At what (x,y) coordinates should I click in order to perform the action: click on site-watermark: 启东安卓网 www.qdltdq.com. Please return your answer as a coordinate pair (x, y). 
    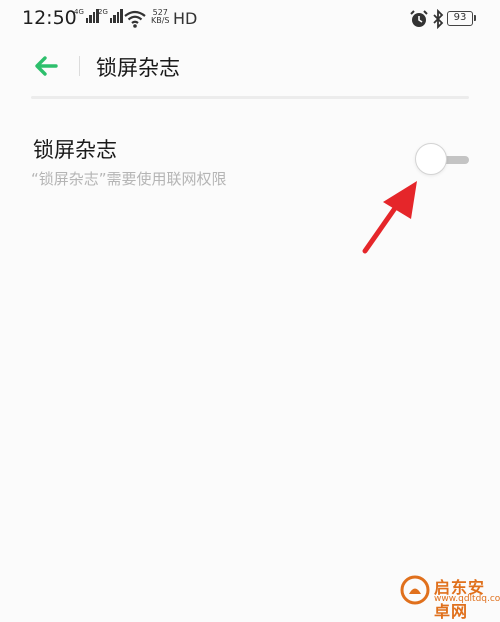
    Looking at the image, I should click on (449, 595).